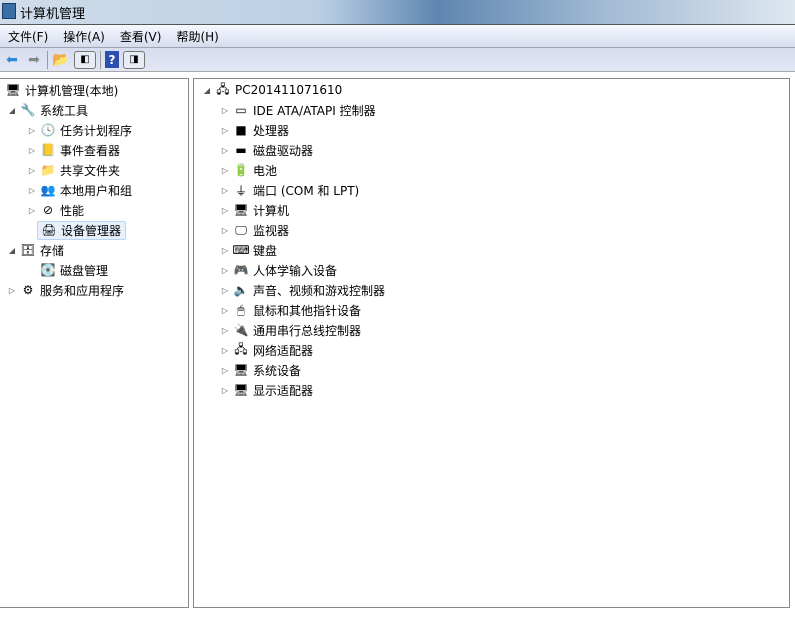  Describe the element at coordinates (283, 350) in the screenshot. I see `device-category-label: 网络适配器` at that location.